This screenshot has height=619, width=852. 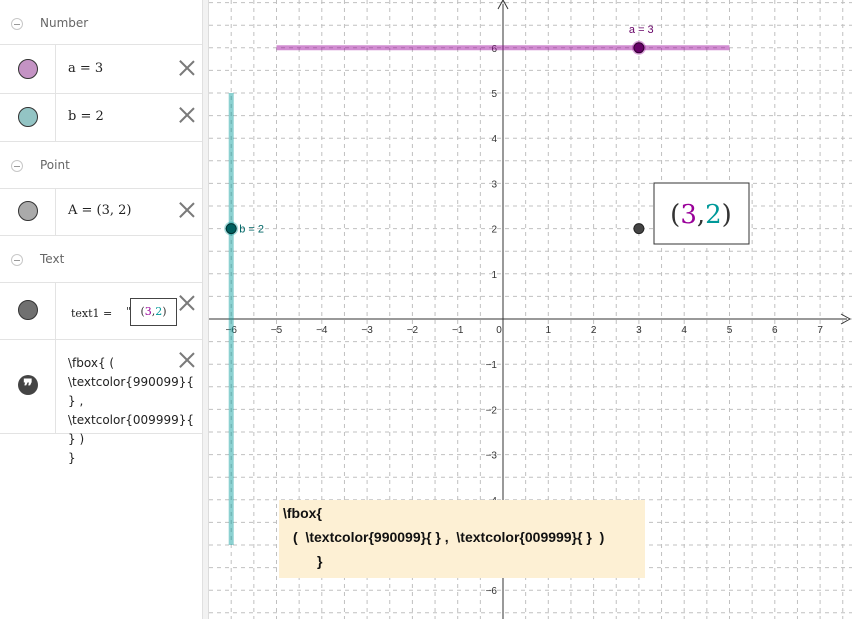 I want to click on y-tick-label: 1, so click(x=494, y=275).